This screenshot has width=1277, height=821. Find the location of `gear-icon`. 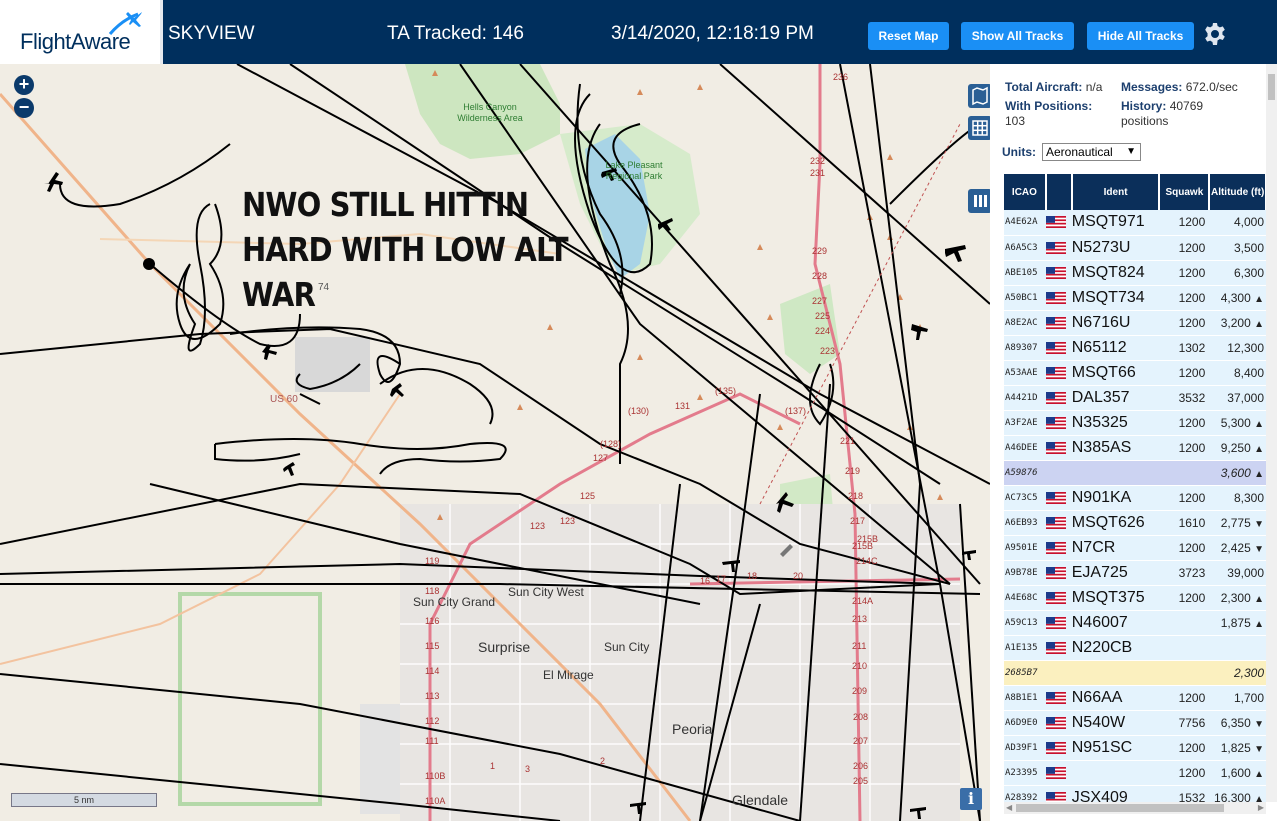

gear-icon is located at coordinates (1215, 34).